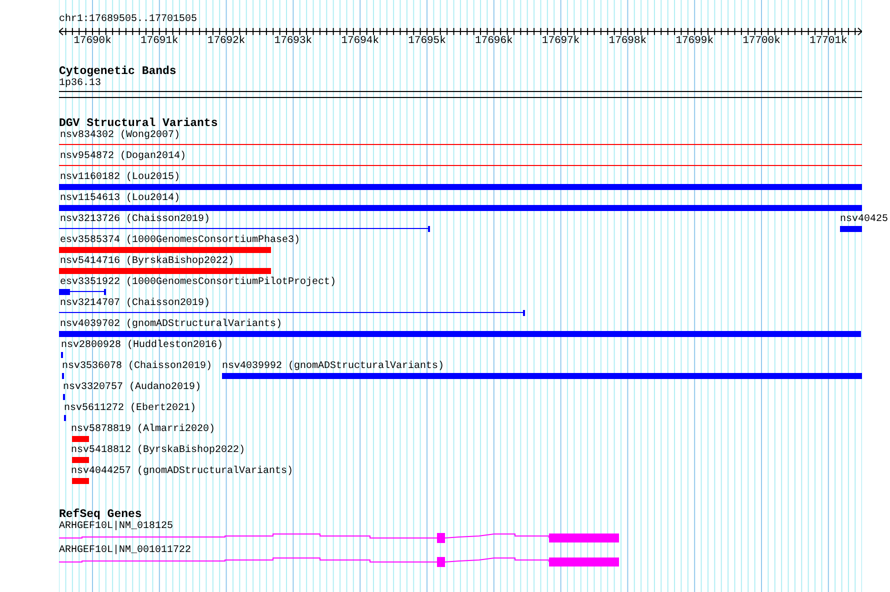  Describe the element at coordinates (171, 325) in the screenshot. I see `variant-label: nsv4039702 (gnomADStructuralVariants)` at that location.